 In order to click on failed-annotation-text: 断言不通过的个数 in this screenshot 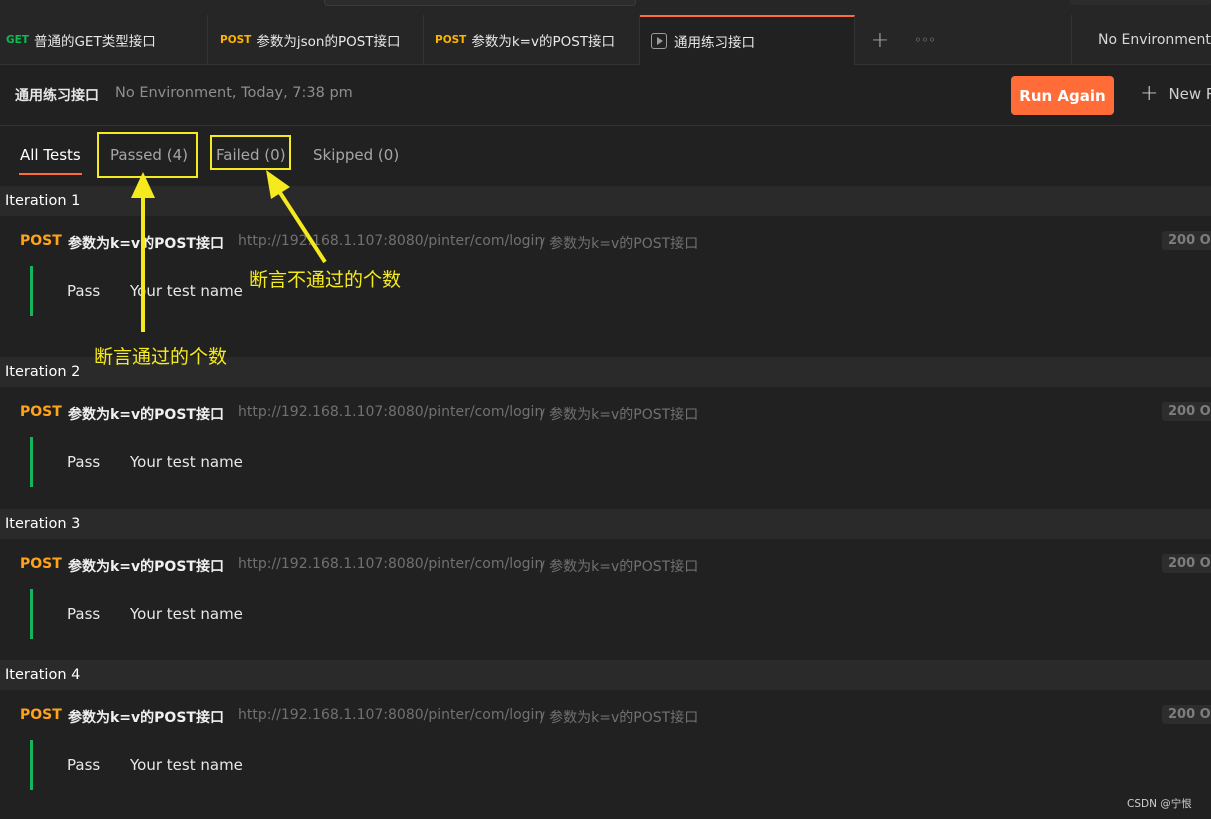, I will do `click(325, 280)`.